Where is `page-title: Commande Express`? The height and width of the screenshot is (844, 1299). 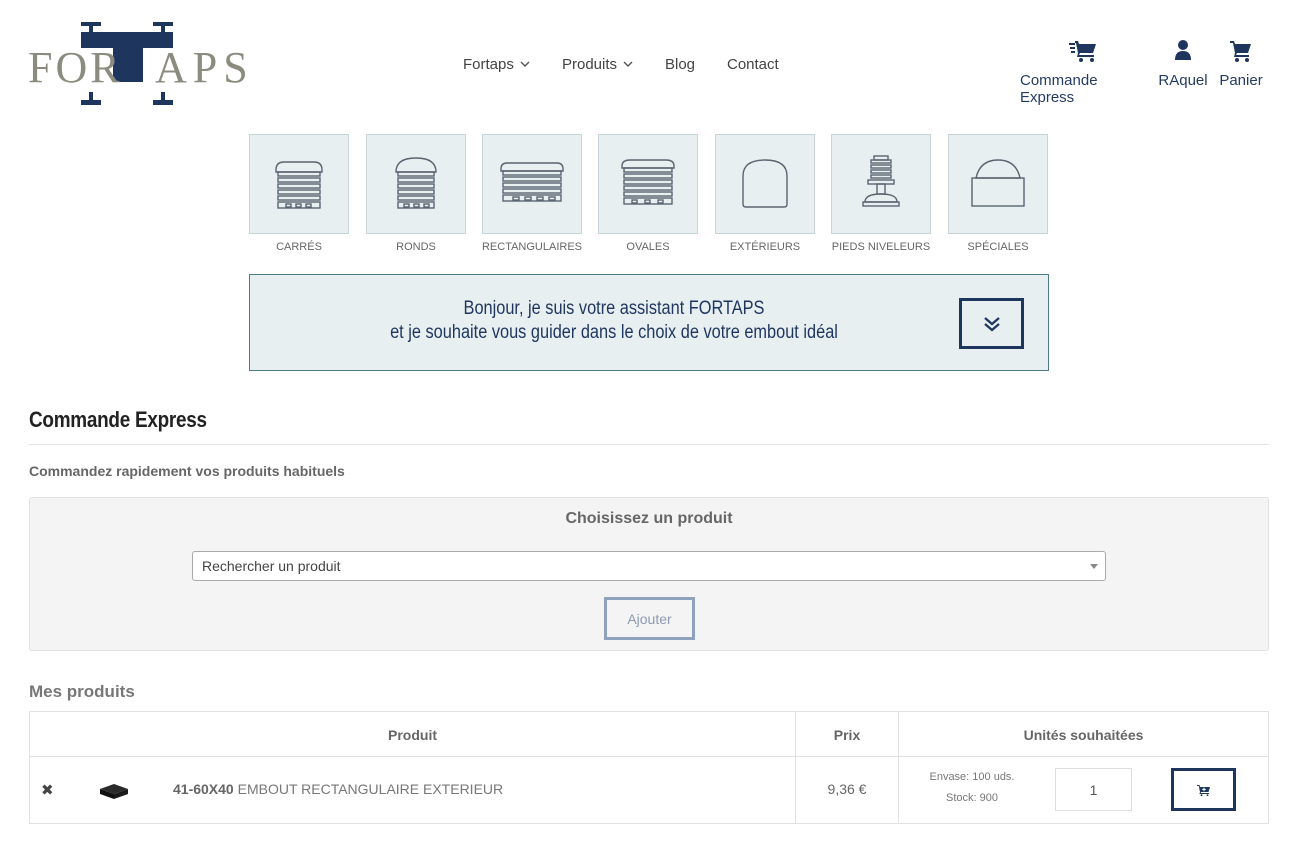 page-title: Commande Express is located at coordinates (118, 419).